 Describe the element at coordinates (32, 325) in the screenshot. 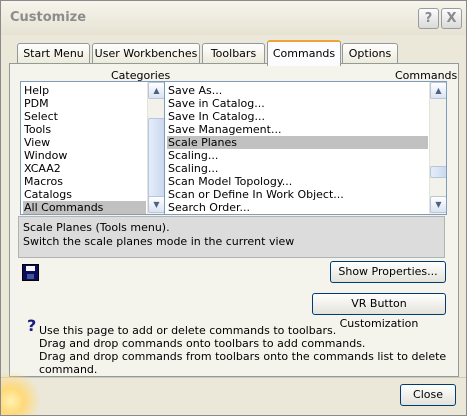

I see `question-mark-icon: ?` at that location.